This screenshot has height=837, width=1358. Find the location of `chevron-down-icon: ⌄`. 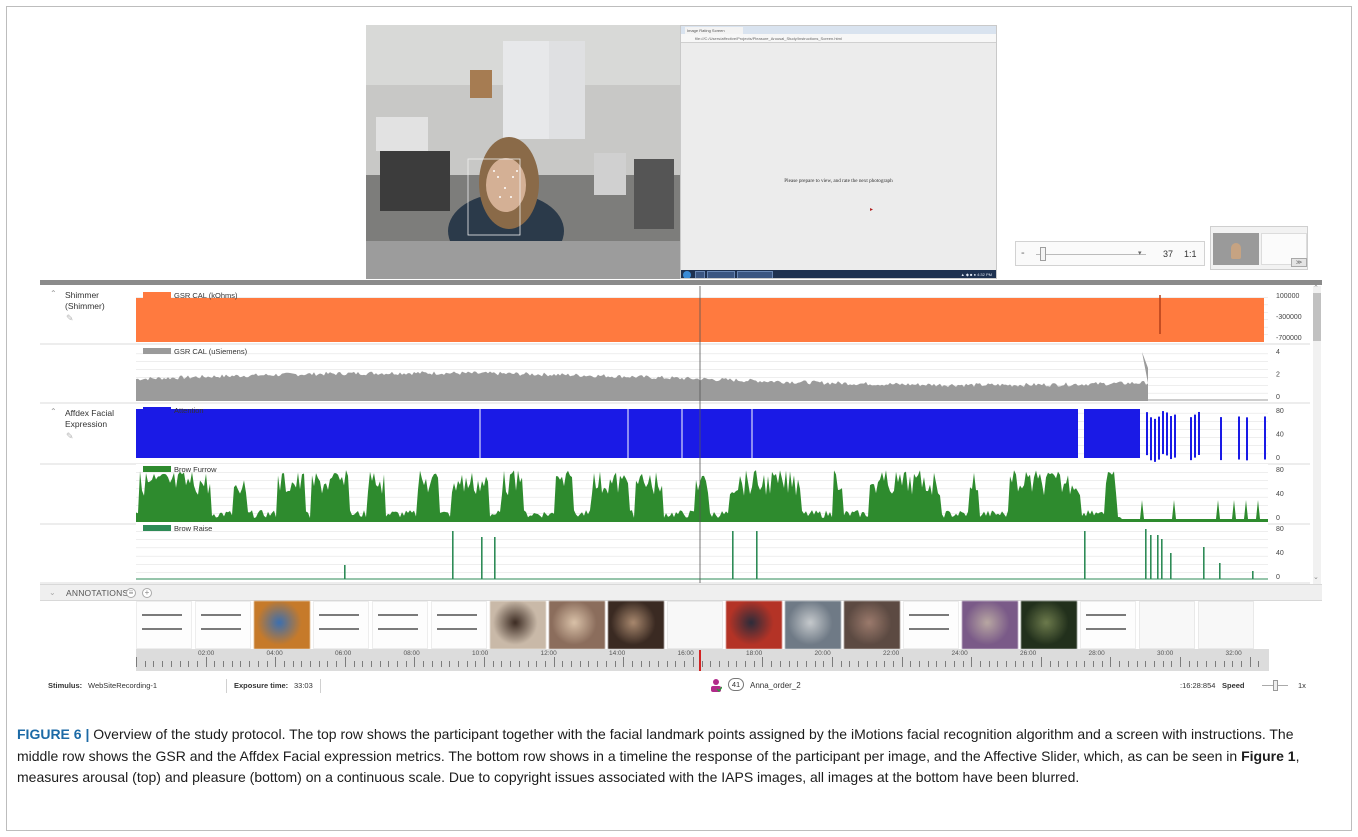

chevron-down-icon: ⌄ is located at coordinates (52, 592).